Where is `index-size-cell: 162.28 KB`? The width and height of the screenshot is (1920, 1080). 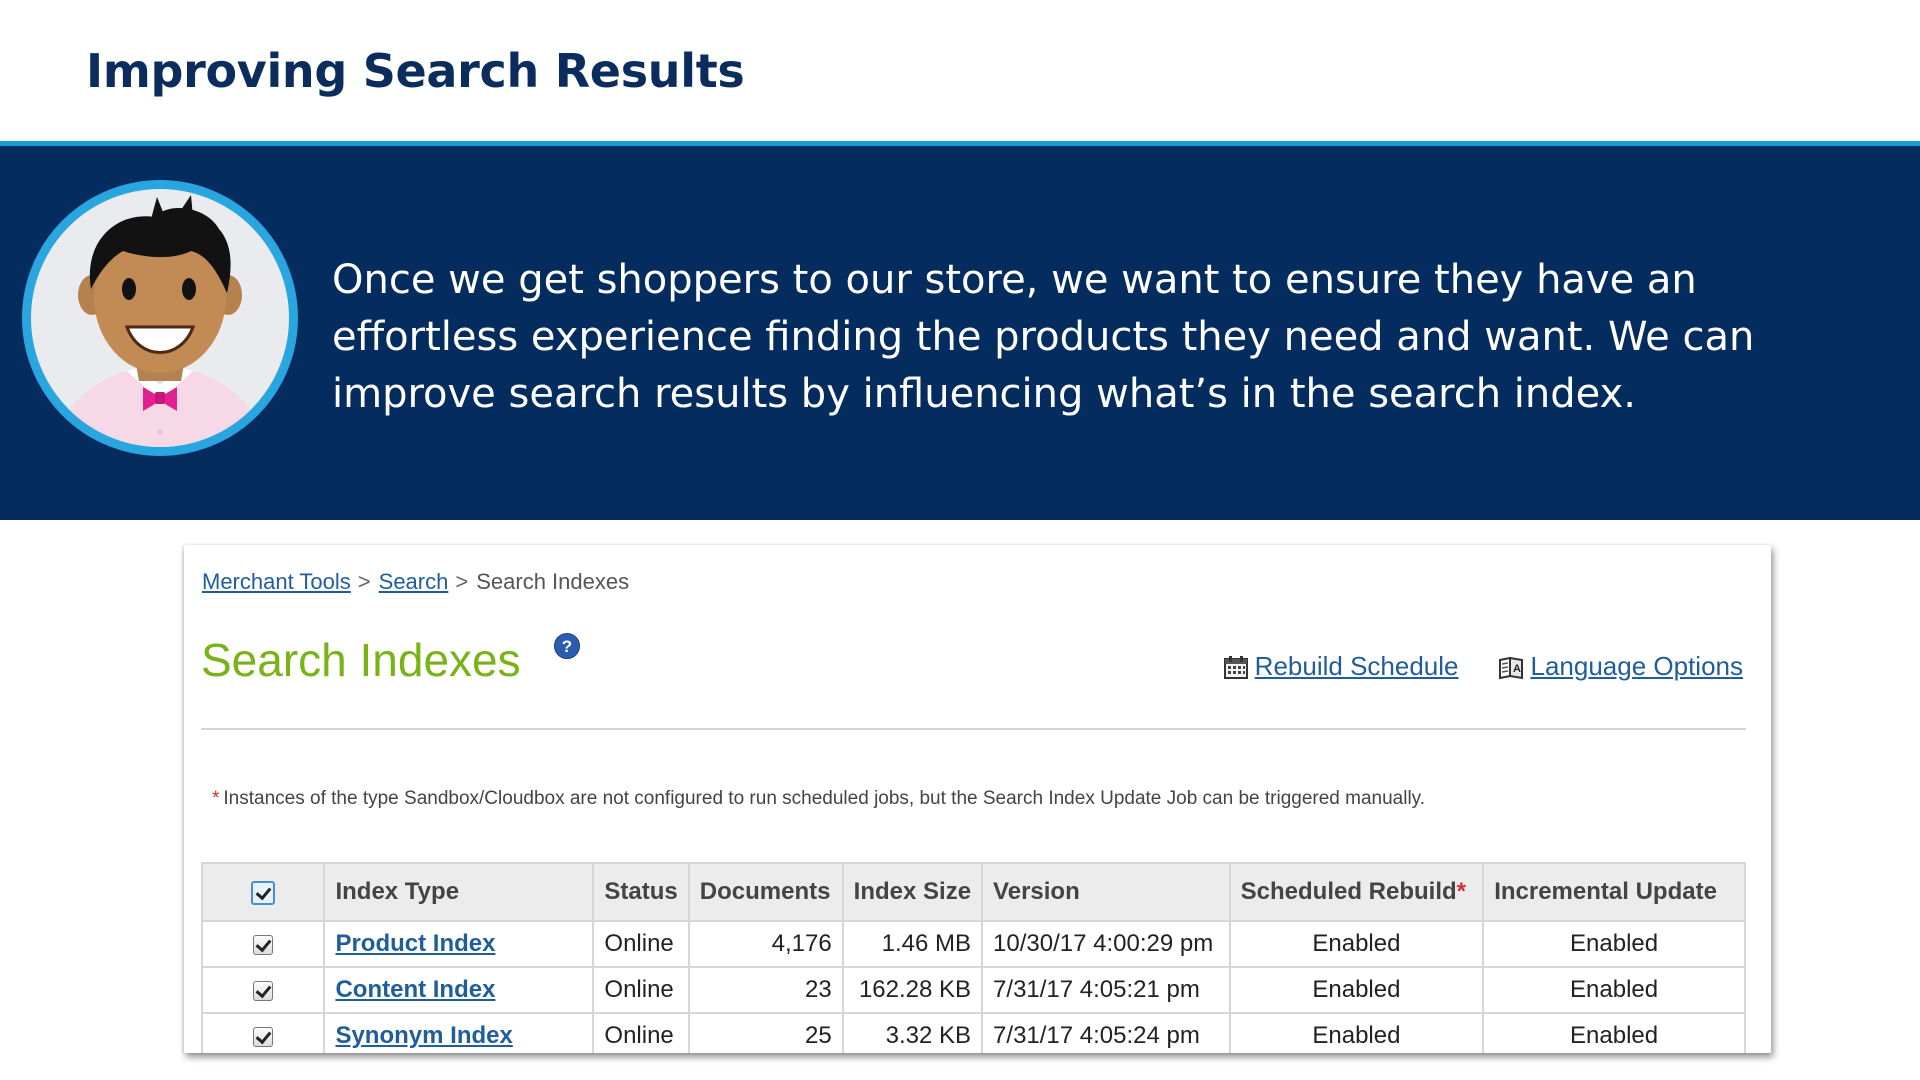 index-size-cell: 162.28 KB is located at coordinates (912, 990).